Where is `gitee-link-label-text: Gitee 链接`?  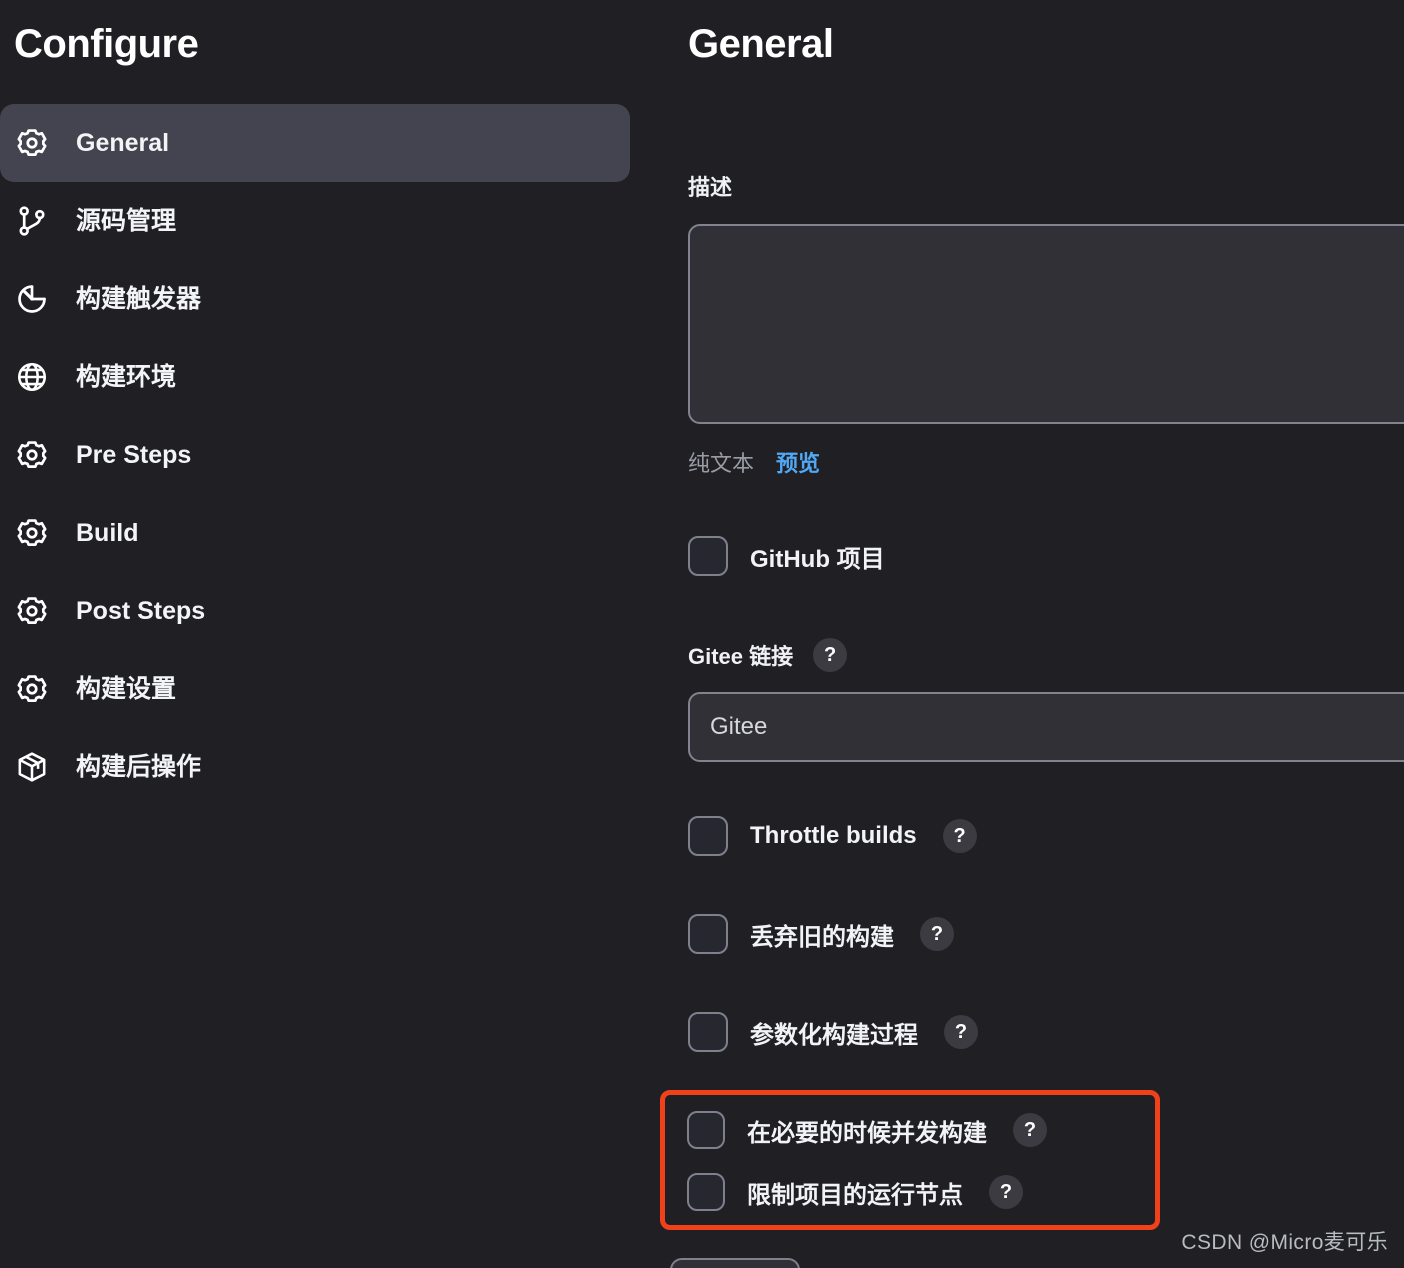
gitee-link-label-text: Gitee 链接 is located at coordinates (741, 656).